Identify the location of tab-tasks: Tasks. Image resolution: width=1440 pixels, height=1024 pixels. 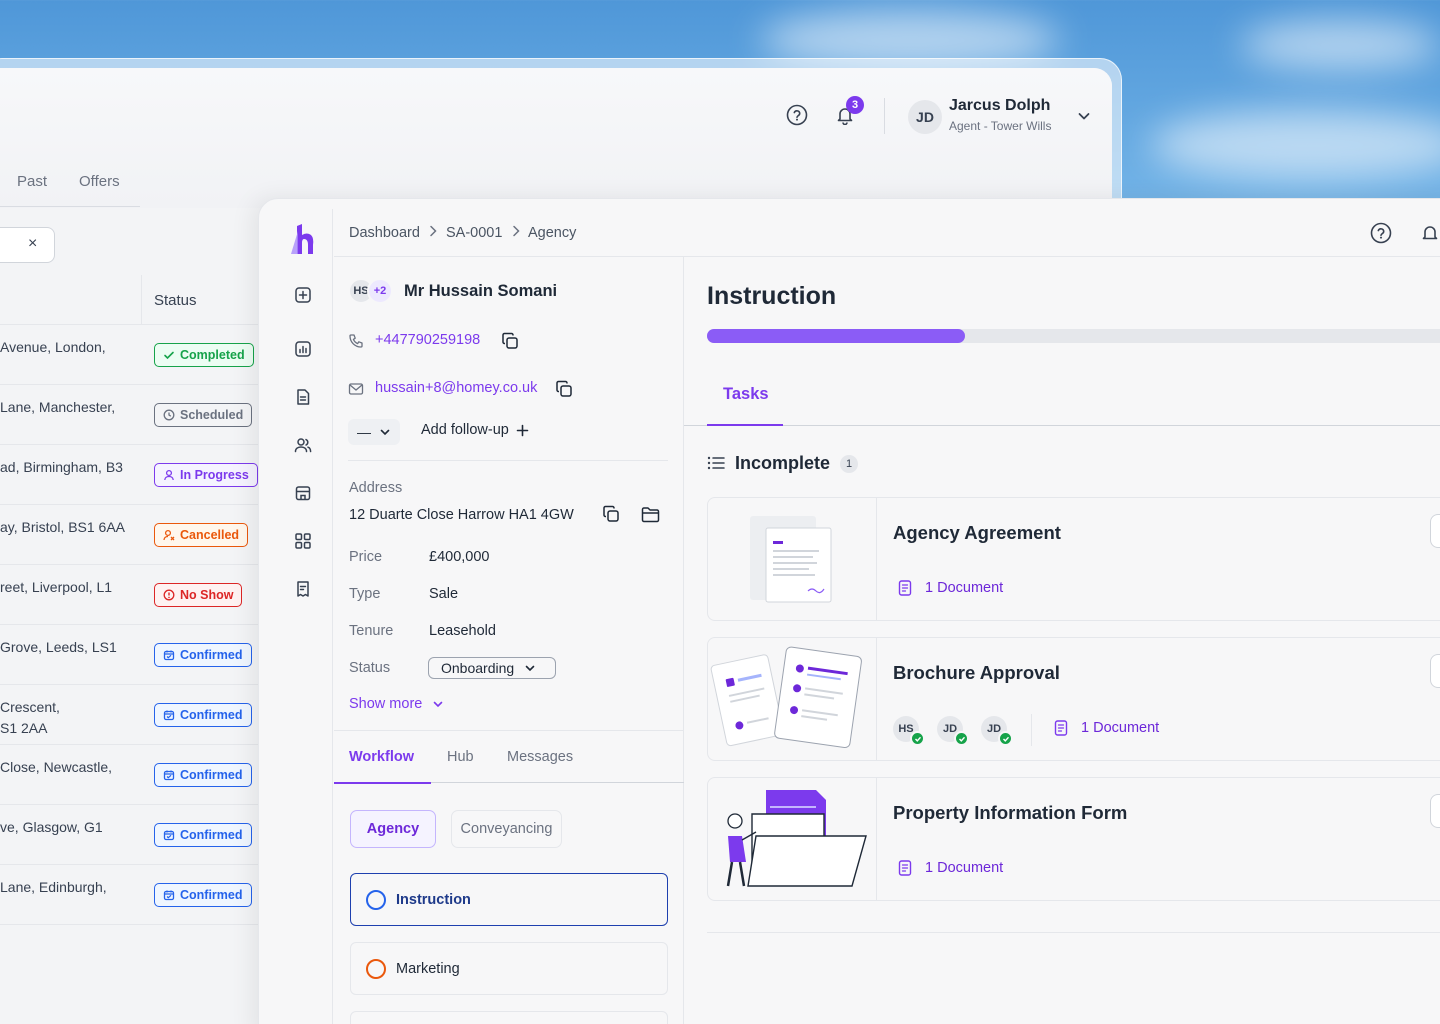
(746, 394).